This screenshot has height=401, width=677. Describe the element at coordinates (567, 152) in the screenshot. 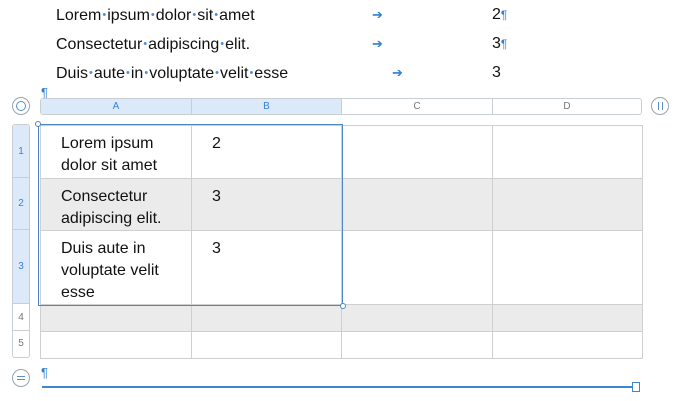

I see `cell-d1` at that location.